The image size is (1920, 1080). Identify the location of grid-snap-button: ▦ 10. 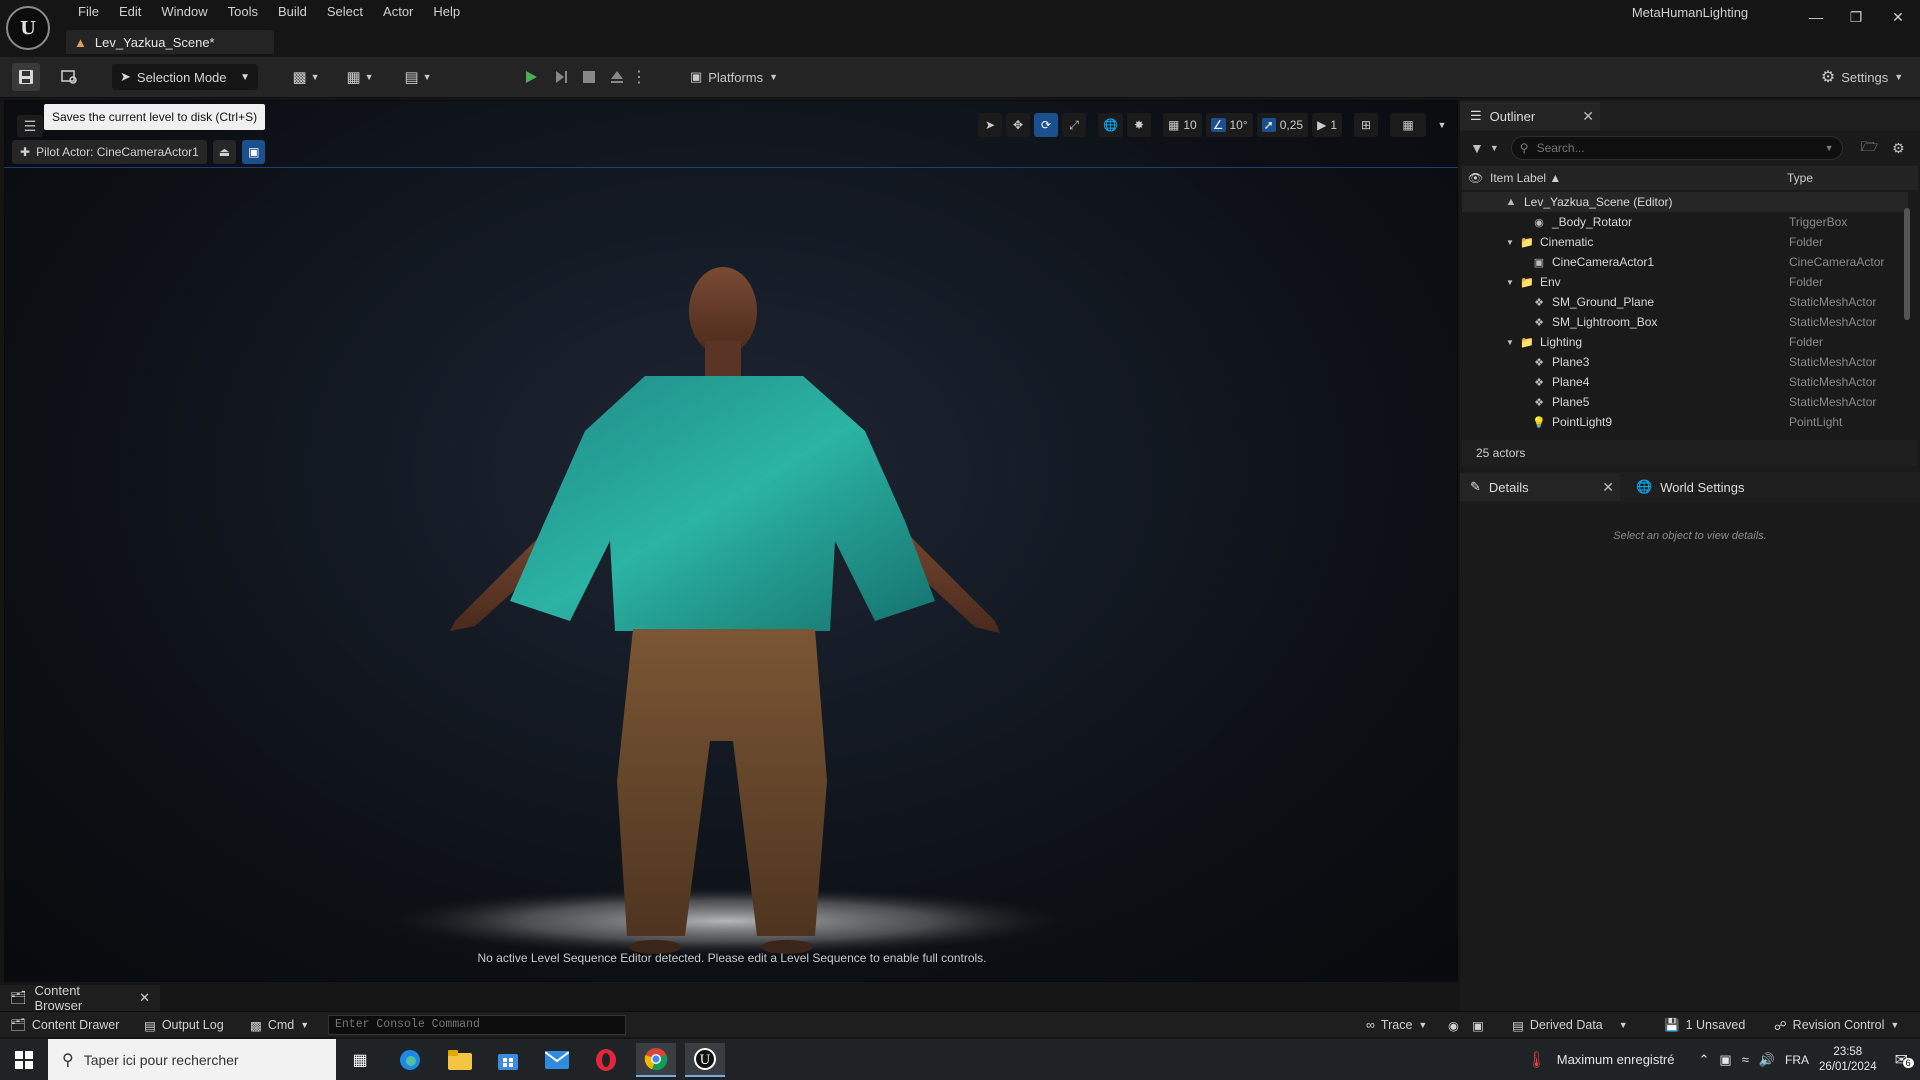
(1182, 125).